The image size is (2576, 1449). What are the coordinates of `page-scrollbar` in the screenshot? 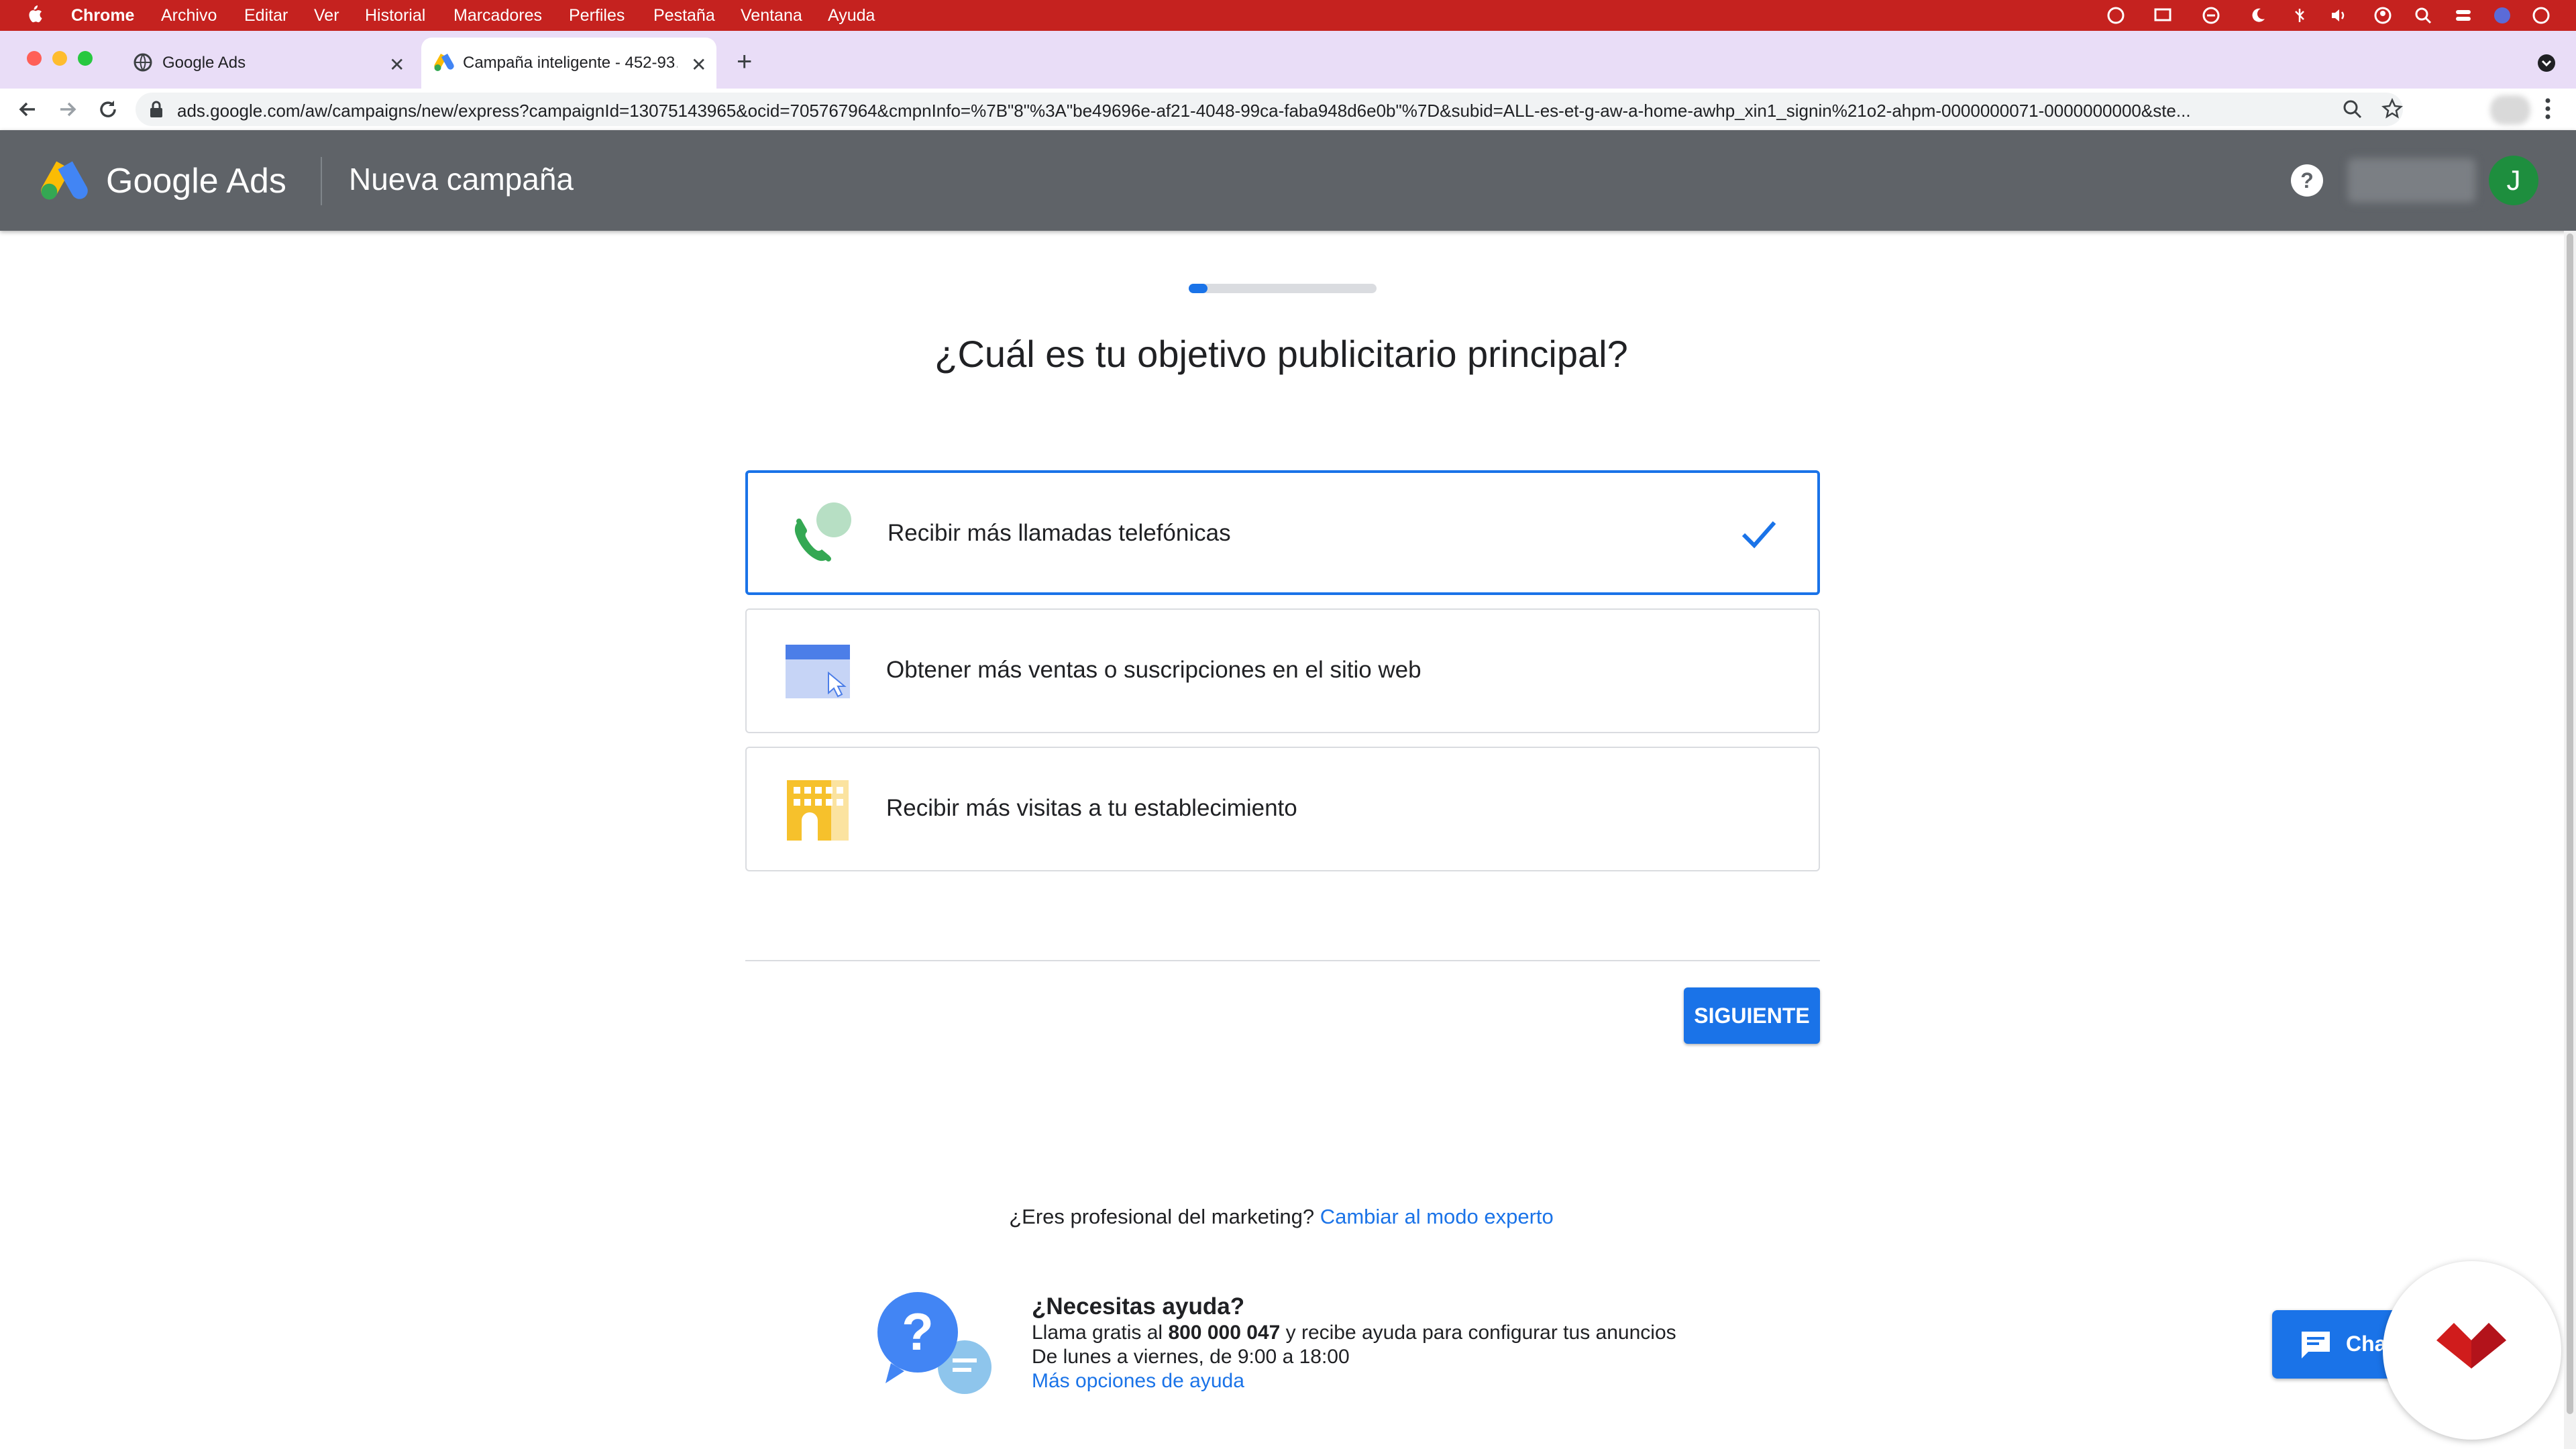 It's located at (2570, 840).